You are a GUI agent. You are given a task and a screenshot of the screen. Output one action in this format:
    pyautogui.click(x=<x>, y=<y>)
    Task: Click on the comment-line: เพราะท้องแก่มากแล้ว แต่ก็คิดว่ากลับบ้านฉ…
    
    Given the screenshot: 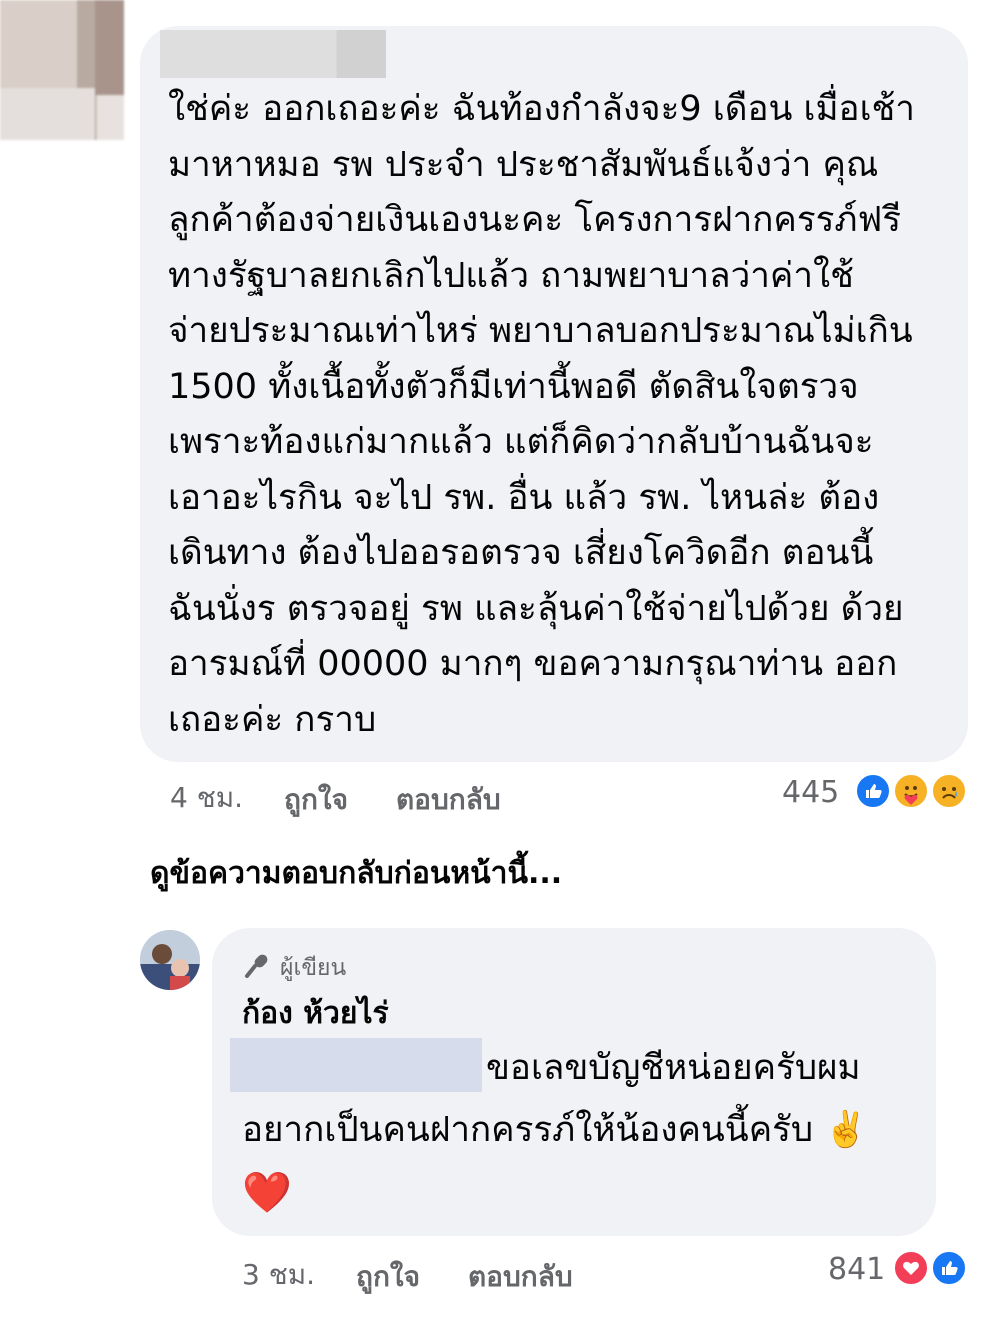 What is the action you would take?
    pyautogui.click(x=521, y=442)
    